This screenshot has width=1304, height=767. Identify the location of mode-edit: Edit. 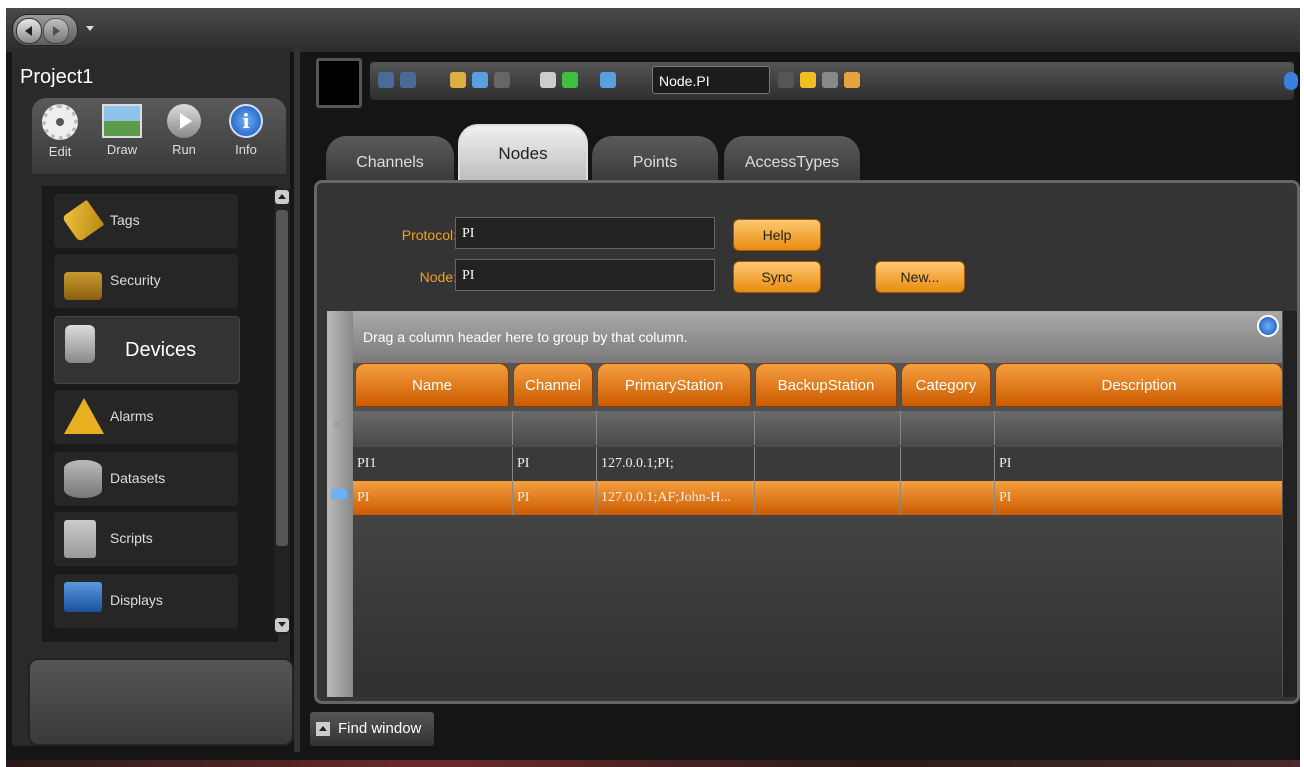
(60, 131).